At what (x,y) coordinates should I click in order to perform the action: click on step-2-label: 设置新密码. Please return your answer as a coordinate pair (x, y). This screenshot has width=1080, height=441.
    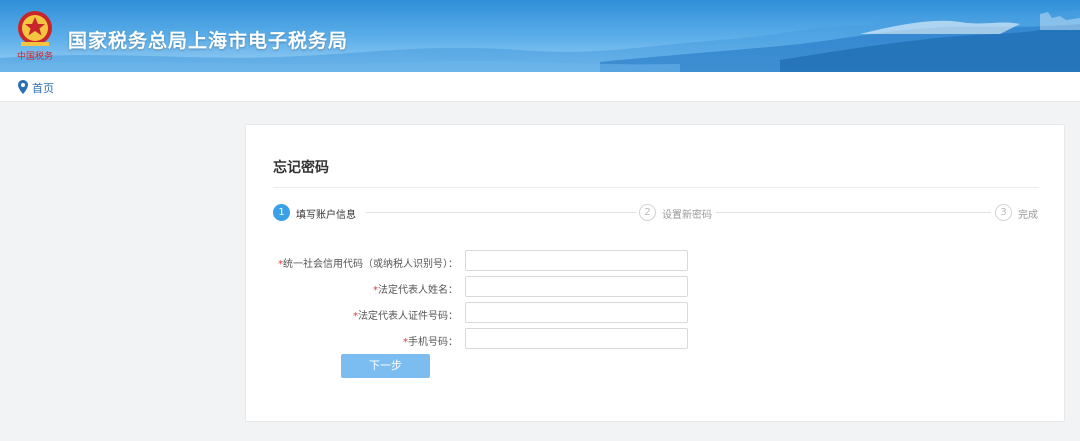
    Looking at the image, I should click on (687, 215).